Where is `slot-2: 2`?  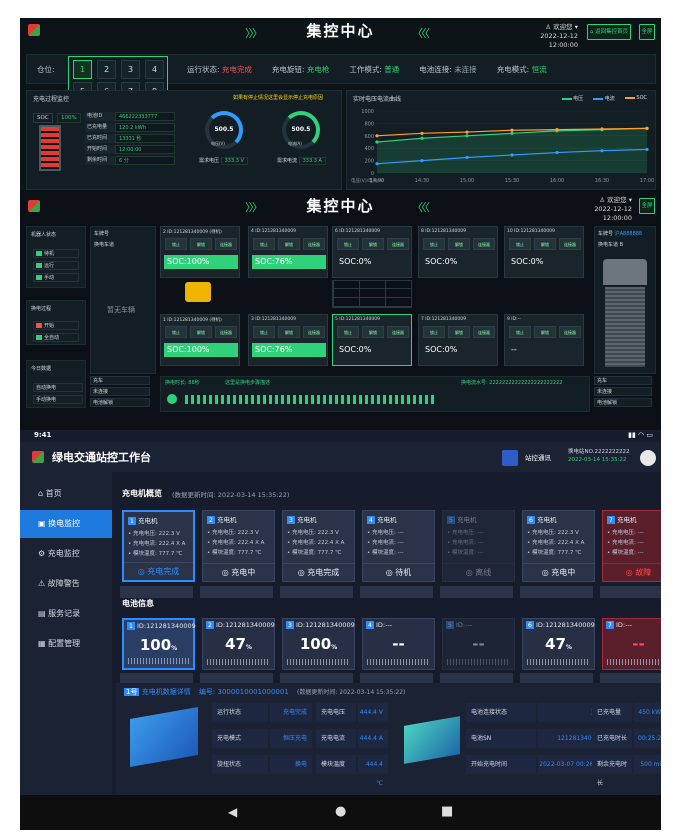
slot-2: 2 is located at coordinates (106, 69).